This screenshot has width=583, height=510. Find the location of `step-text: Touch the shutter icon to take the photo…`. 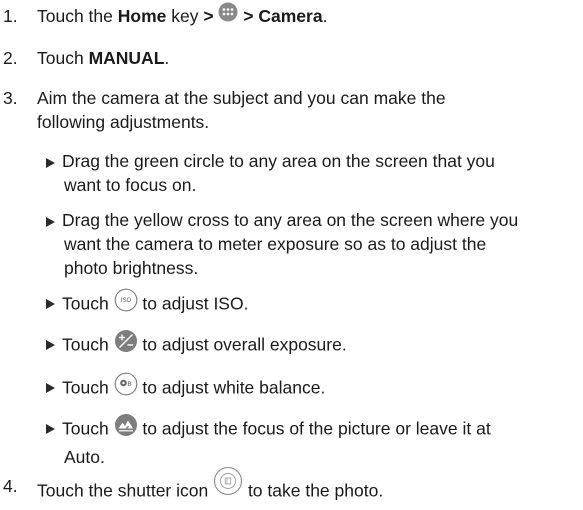

step-text: Touch the shutter icon to take the photo… is located at coordinates (304, 488).